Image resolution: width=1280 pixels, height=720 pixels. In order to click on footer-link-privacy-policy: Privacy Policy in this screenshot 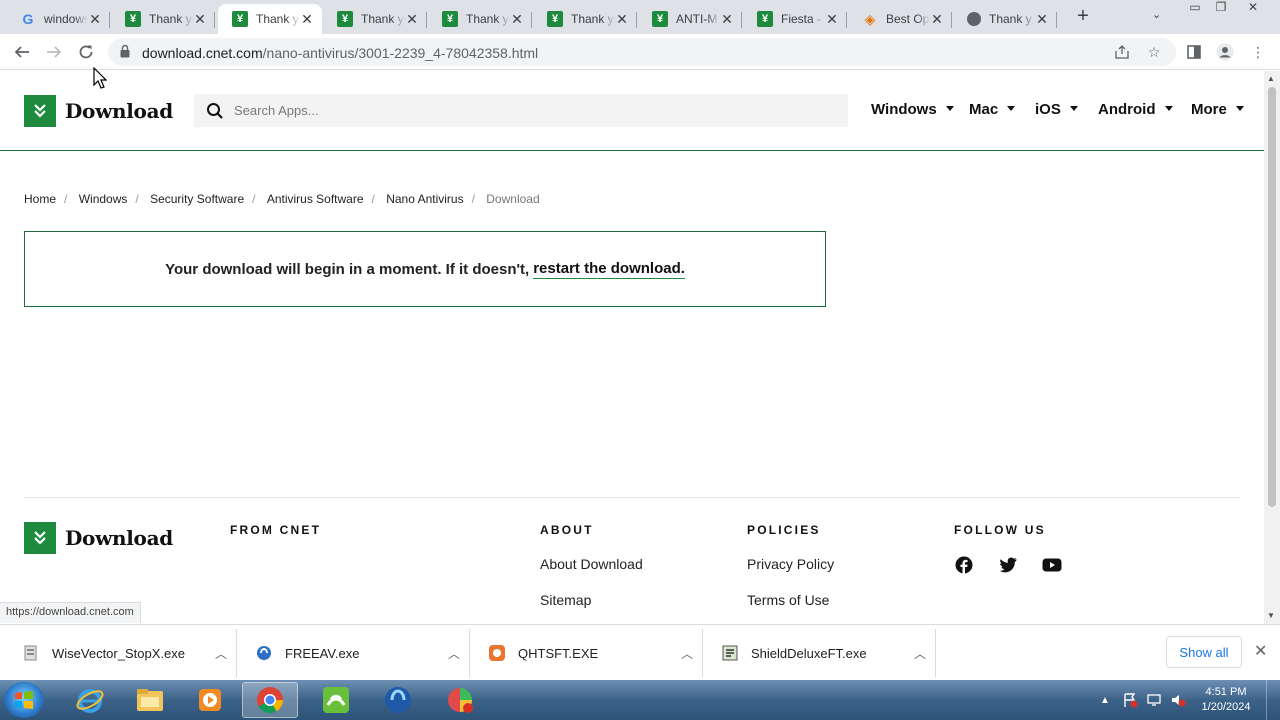, I will do `click(790, 564)`.